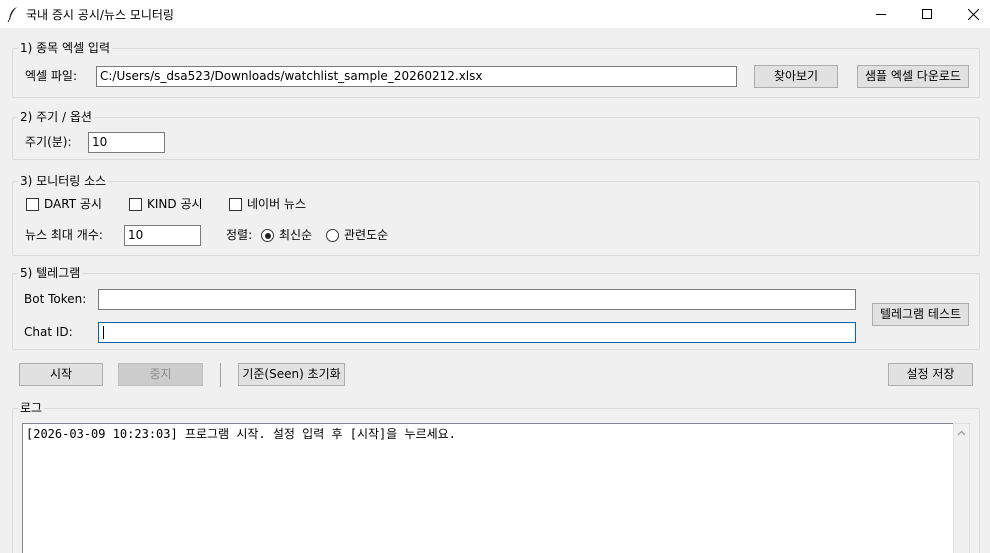  I want to click on title-bar: 국내 증시 공시/뉴스 모니터링, so click(495, 14).